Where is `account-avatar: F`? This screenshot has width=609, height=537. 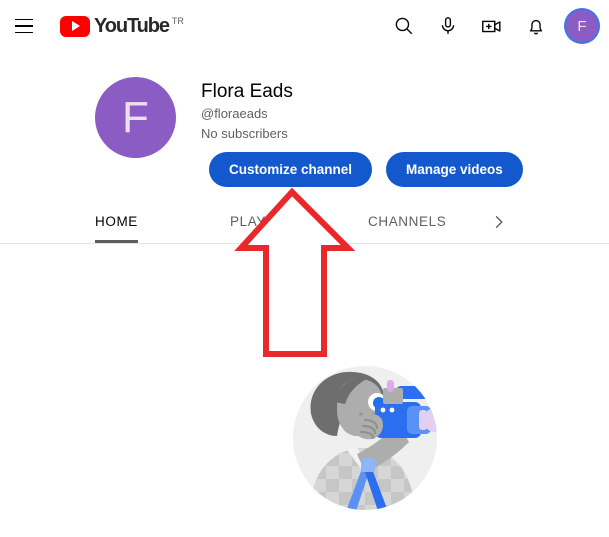 account-avatar: F is located at coordinates (582, 26).